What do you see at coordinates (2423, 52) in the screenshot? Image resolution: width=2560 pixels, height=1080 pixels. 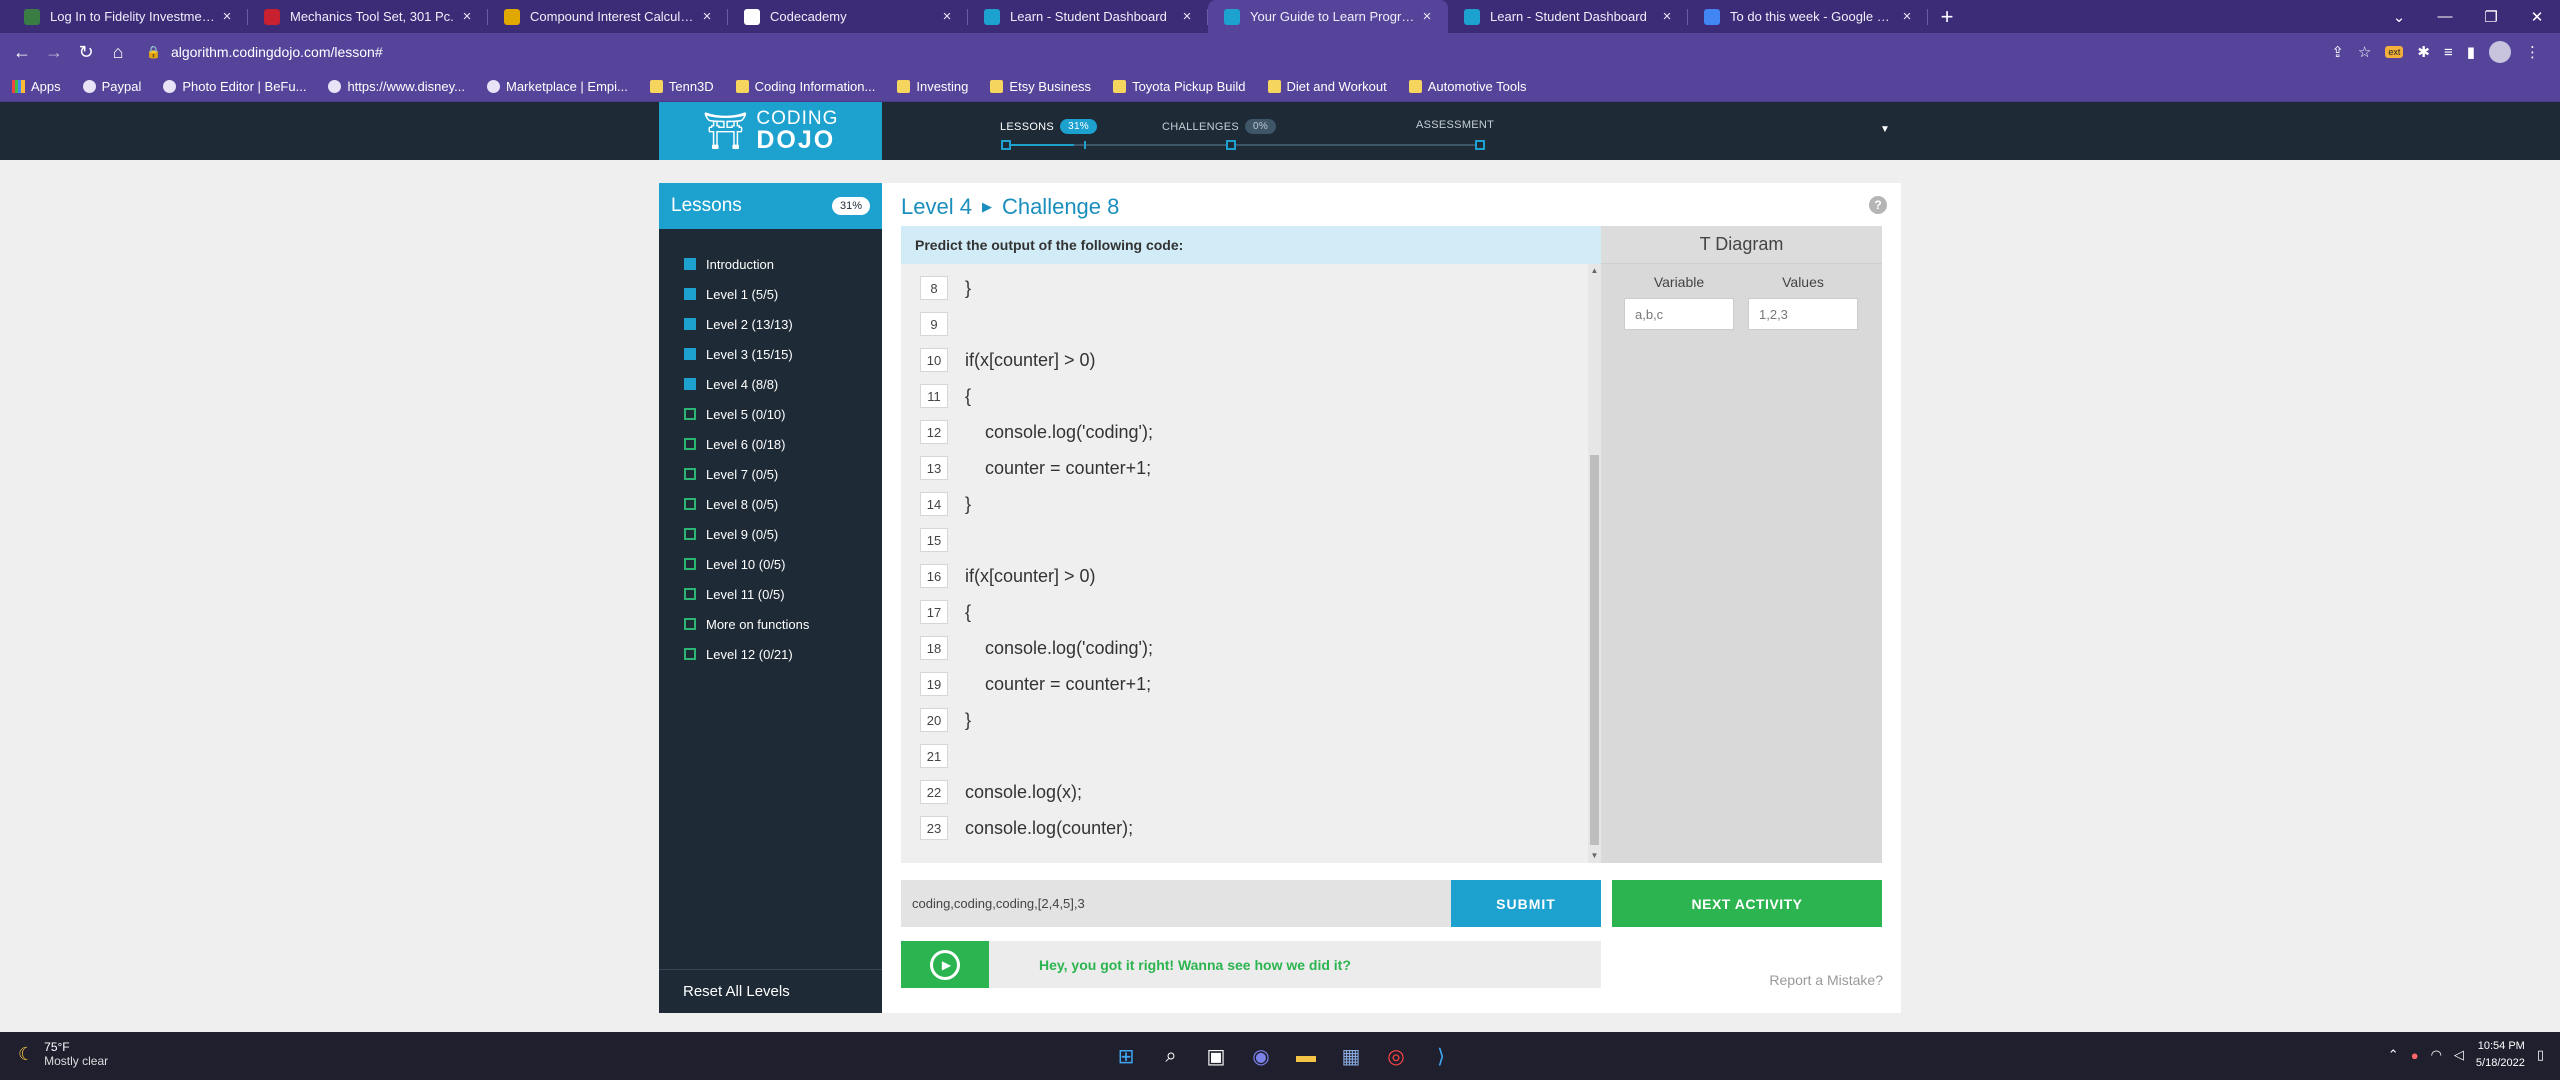 I see `extensions-puzzle-icon: ✱` at bounding box center [2423, 52].